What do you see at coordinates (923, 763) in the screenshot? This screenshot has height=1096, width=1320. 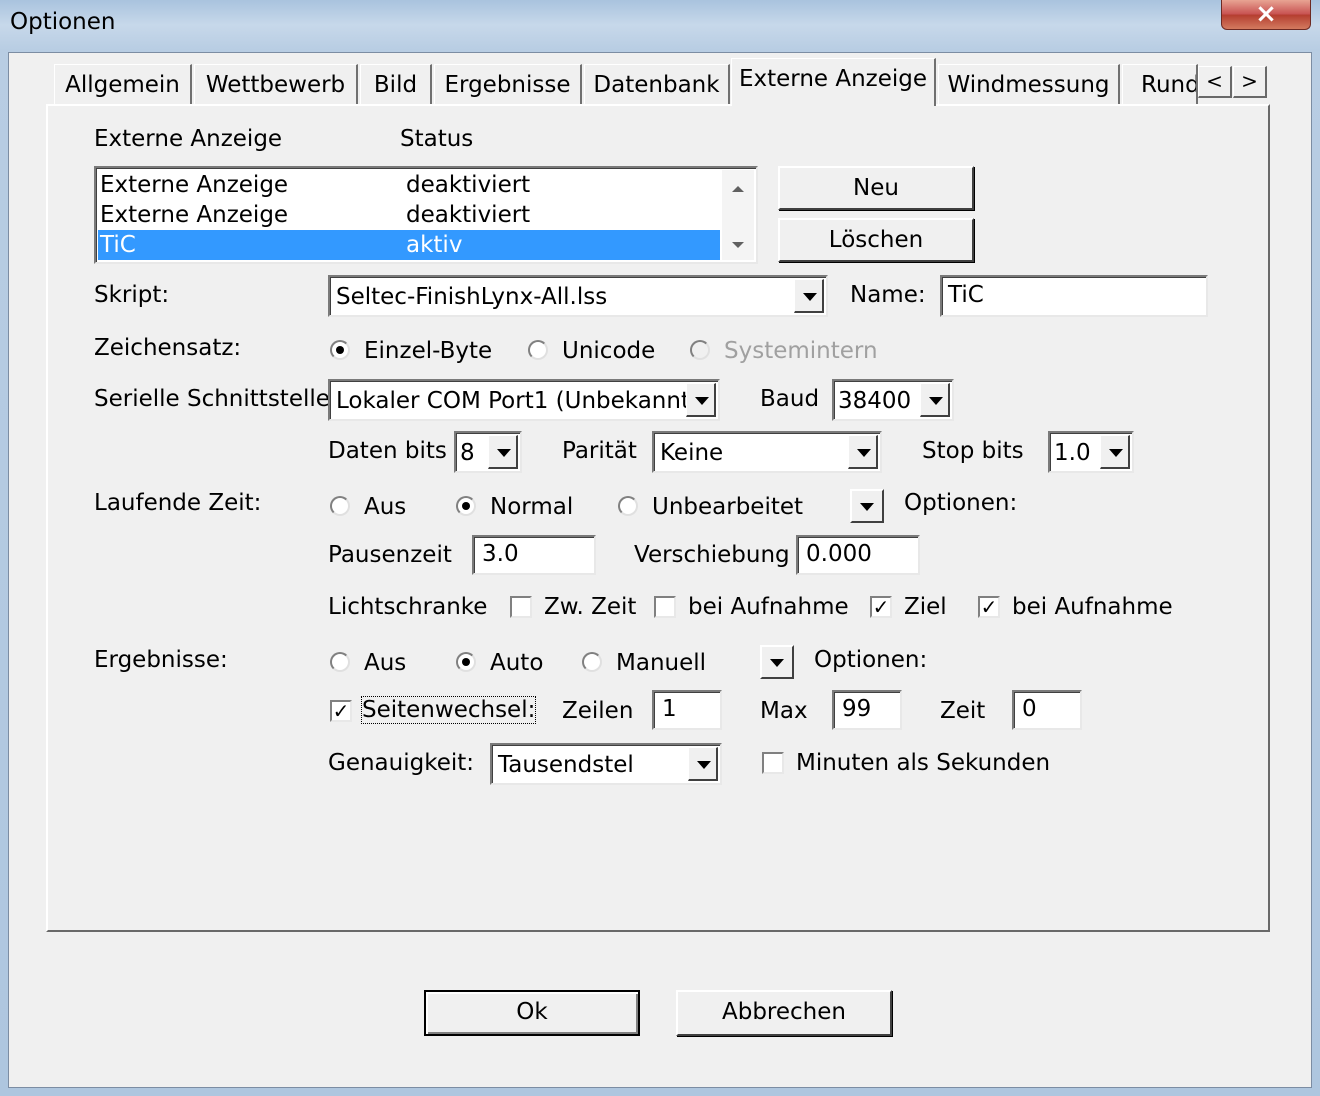 I see `minutes-as-seconds-label: Minuten als Sekunden` at bounding box center [923, 763].